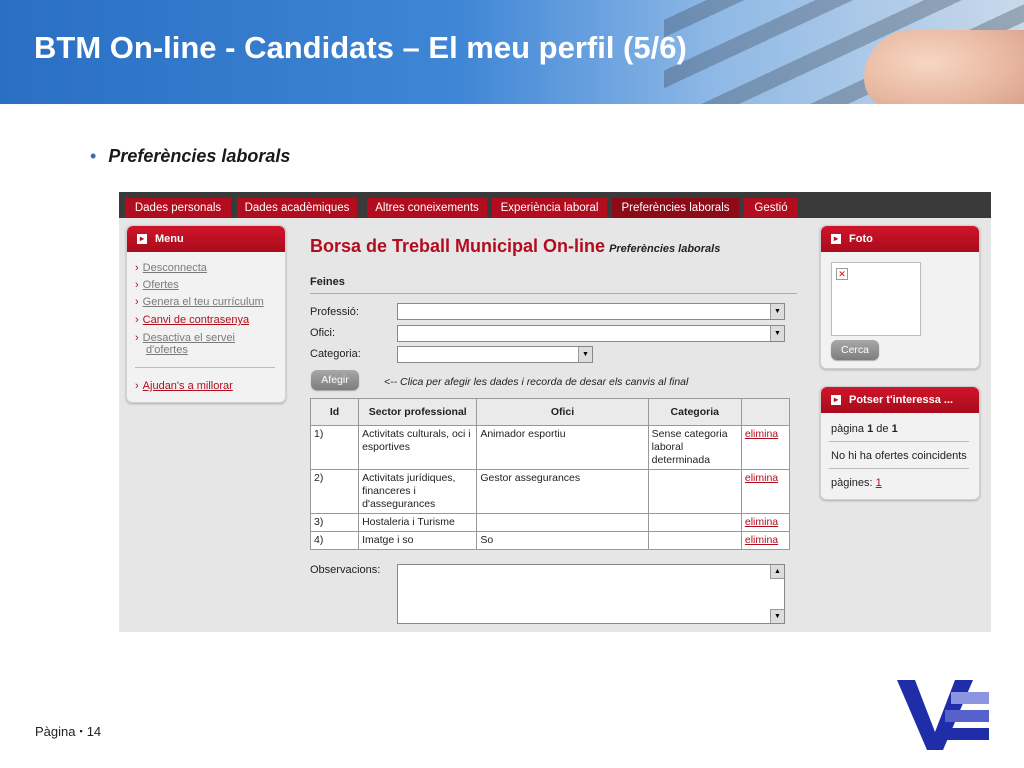  I want to click on ofici-label: Ofici:, so click(323, 333).